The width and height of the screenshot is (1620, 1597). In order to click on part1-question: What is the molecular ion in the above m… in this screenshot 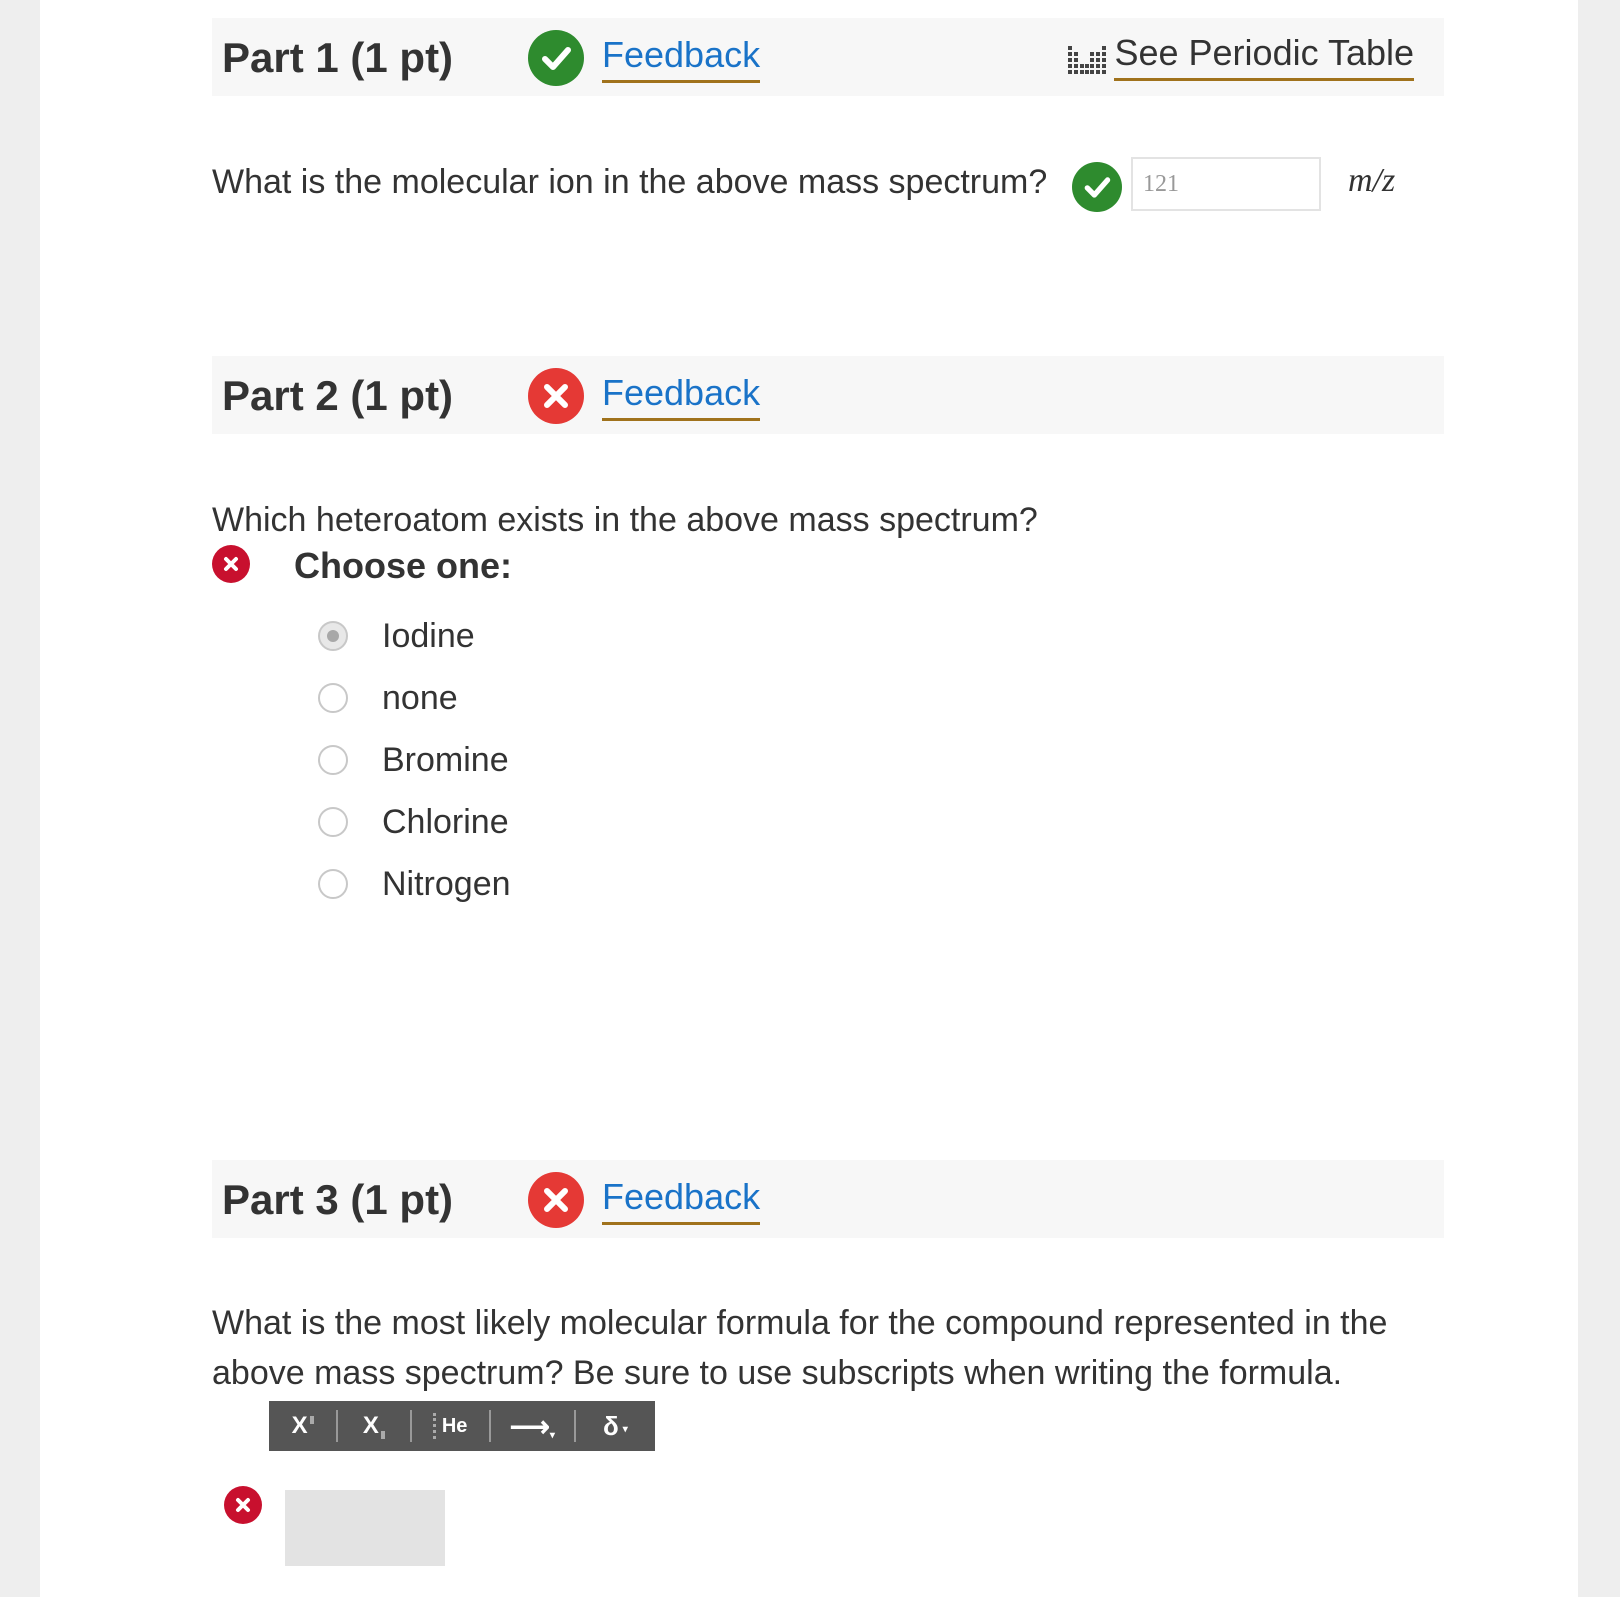, I will do `click(630, 182)`.